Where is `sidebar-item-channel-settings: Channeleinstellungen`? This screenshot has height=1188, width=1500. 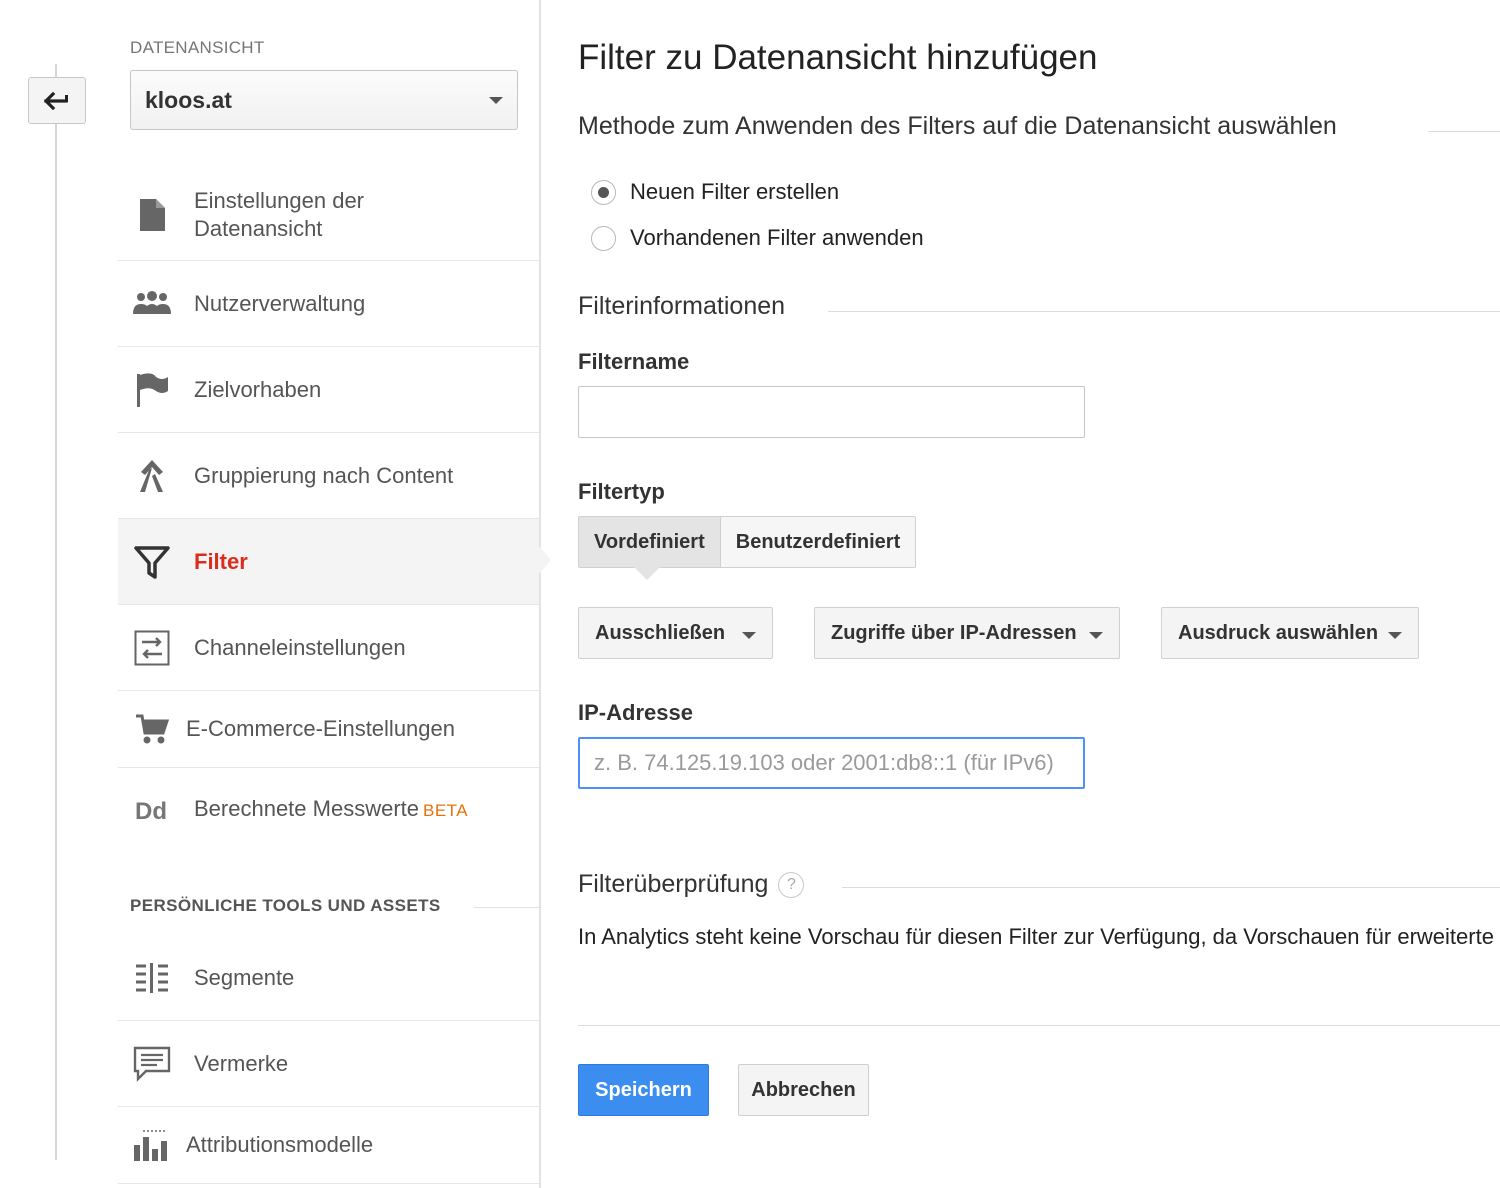
sidebar-item-channel-settings: Channeleinstellungen is located at coordinates (329, 648).